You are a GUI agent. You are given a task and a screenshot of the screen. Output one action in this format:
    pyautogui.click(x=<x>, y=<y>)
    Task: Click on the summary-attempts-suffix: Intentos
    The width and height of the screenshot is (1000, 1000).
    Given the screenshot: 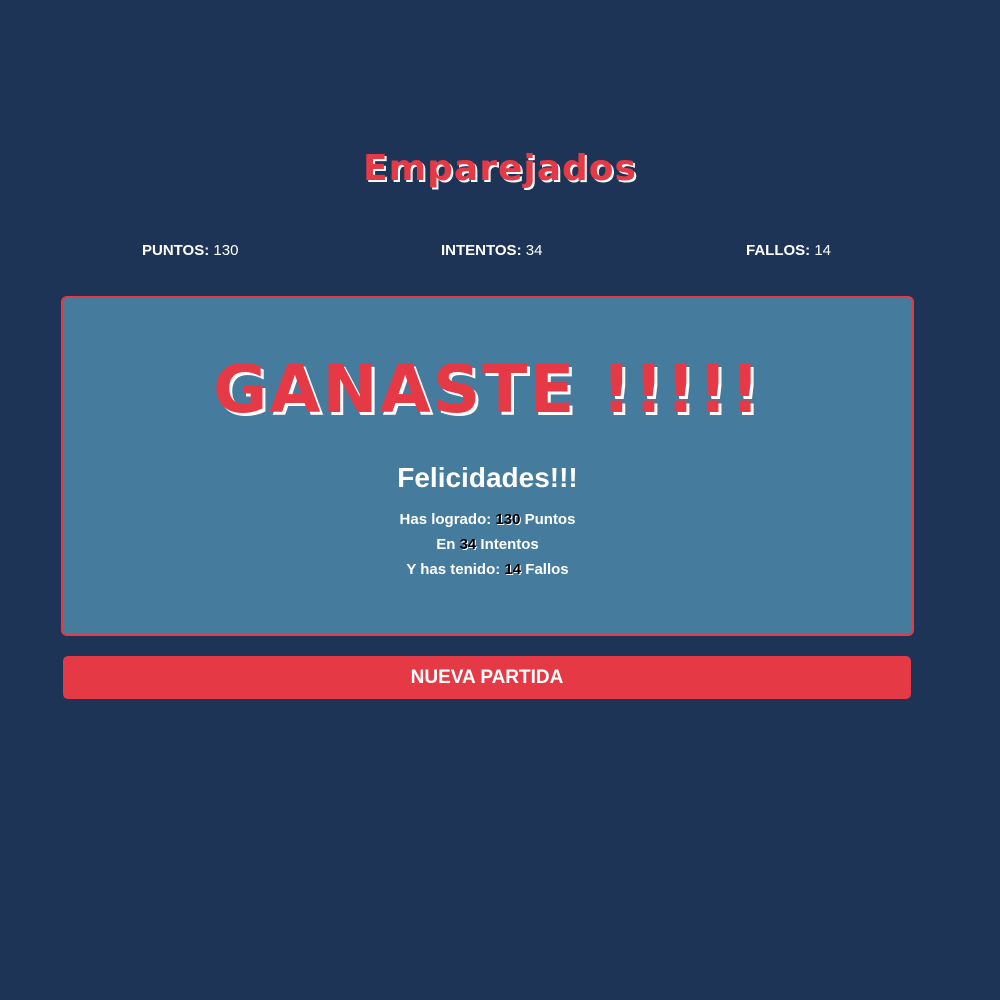 What is the action you would take?
    pyautogui.click(x=509, y=544)
    